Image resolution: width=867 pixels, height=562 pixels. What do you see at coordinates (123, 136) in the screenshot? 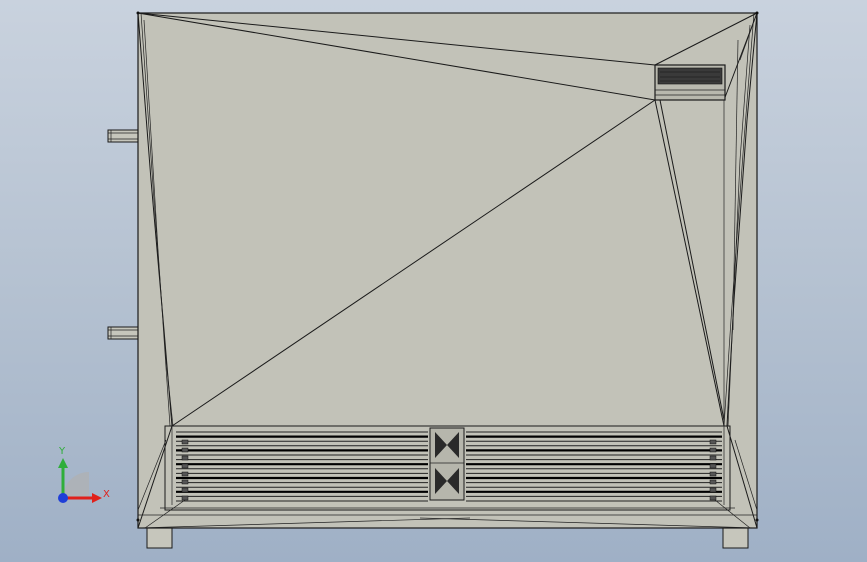
I see `upper-side-pin` at bounding box center [123, 136].